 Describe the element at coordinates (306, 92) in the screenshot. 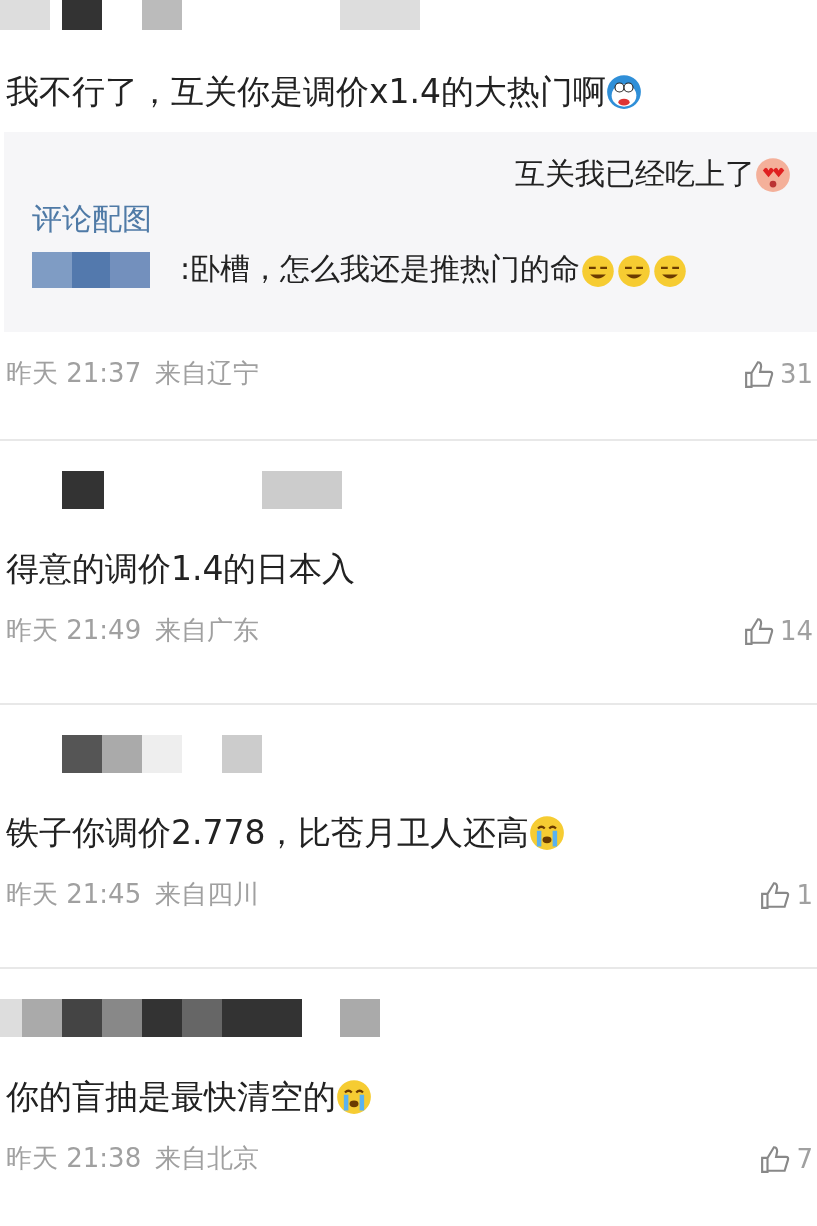

I see `comment-text: 我不行了，互关你是调价x1.4的大热门啊` at that location.